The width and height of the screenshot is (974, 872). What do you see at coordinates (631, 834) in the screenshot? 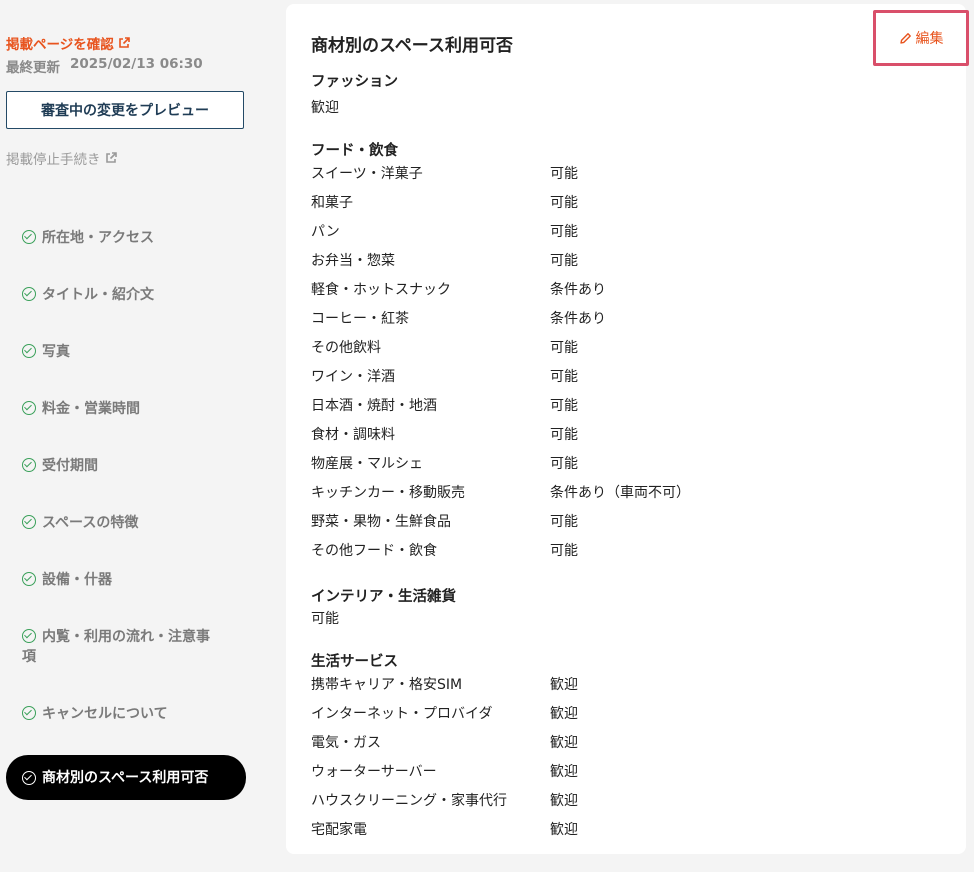
I see `list-item: 宅配家電 歓迎` at bounding box center [631, 834].